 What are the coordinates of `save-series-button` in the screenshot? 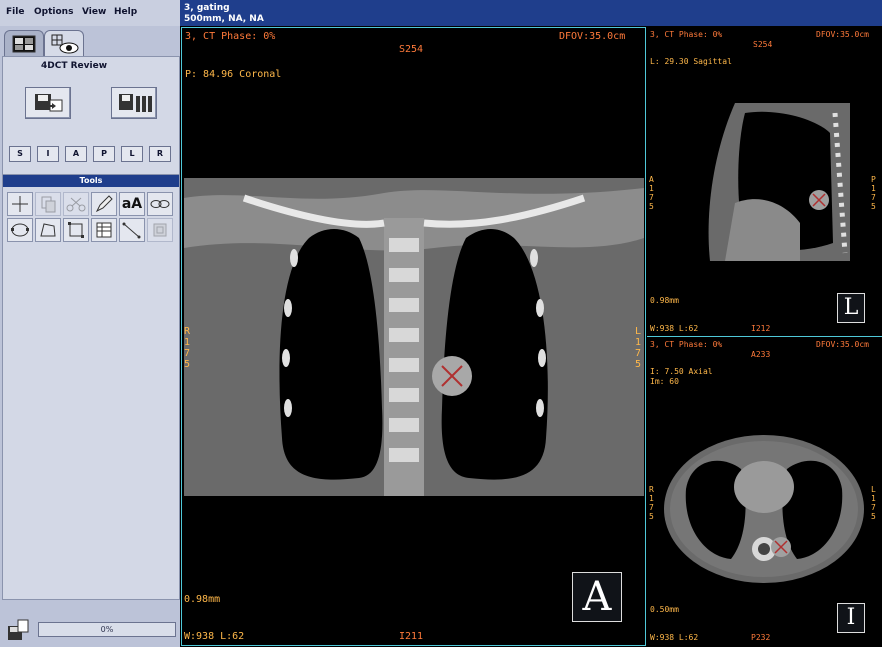 It's located at (134, 103).